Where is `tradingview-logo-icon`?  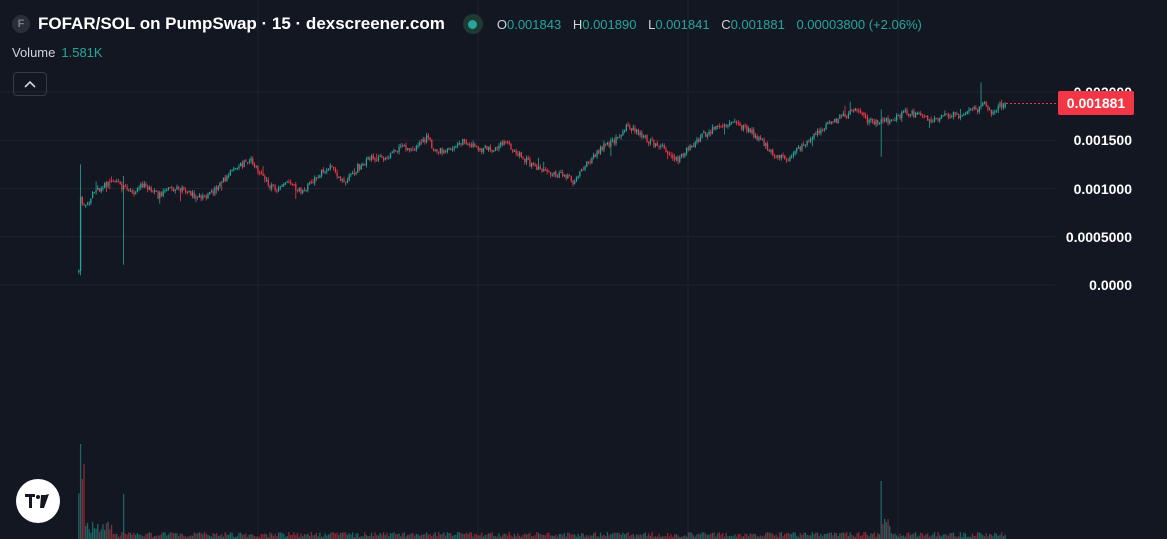 tradingview-logo-icon is located at coordinates (38, 501).